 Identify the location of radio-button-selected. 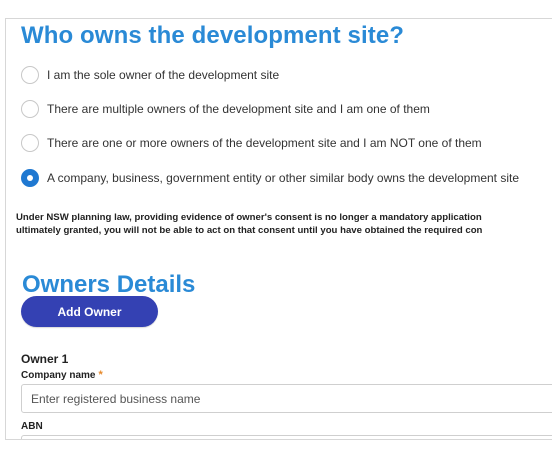
(30, 178).